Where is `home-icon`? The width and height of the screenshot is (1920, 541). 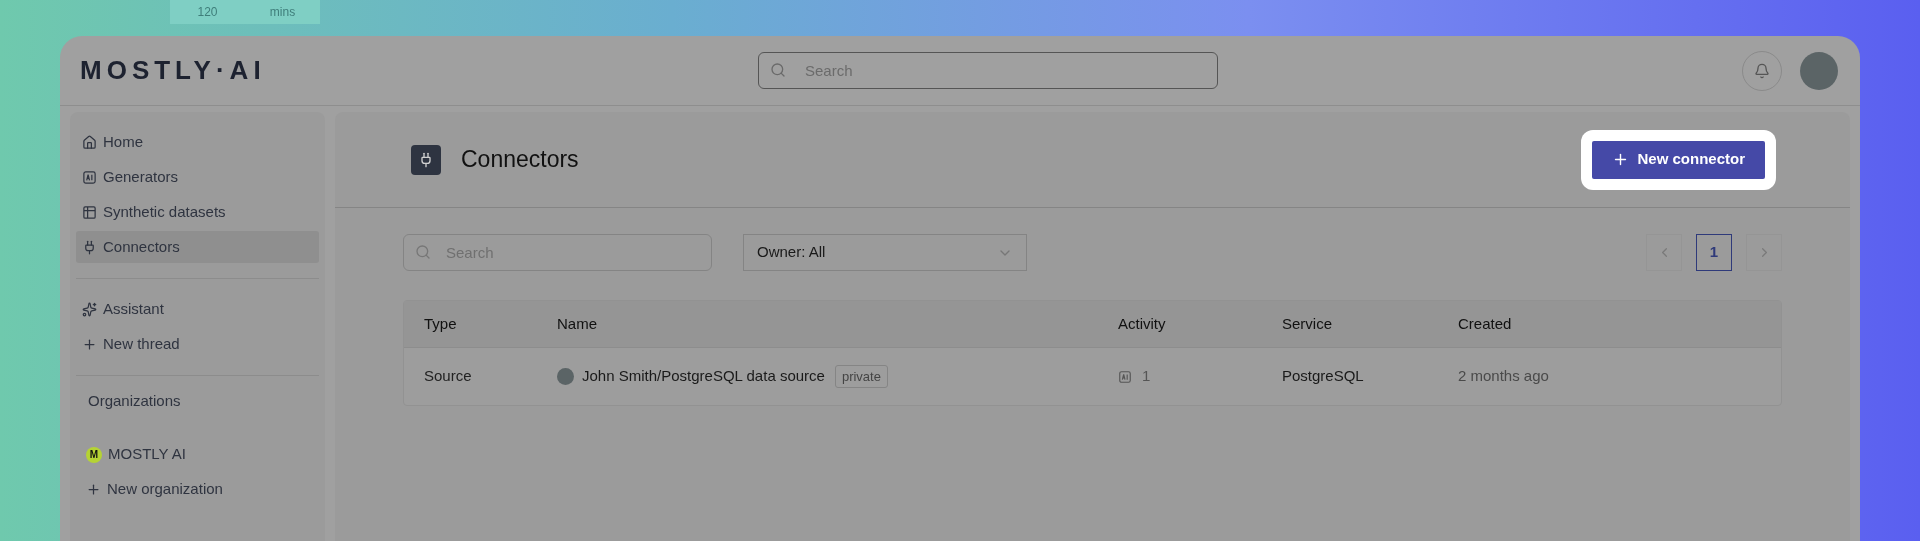 home-icon is located at coordinates (89, 142).